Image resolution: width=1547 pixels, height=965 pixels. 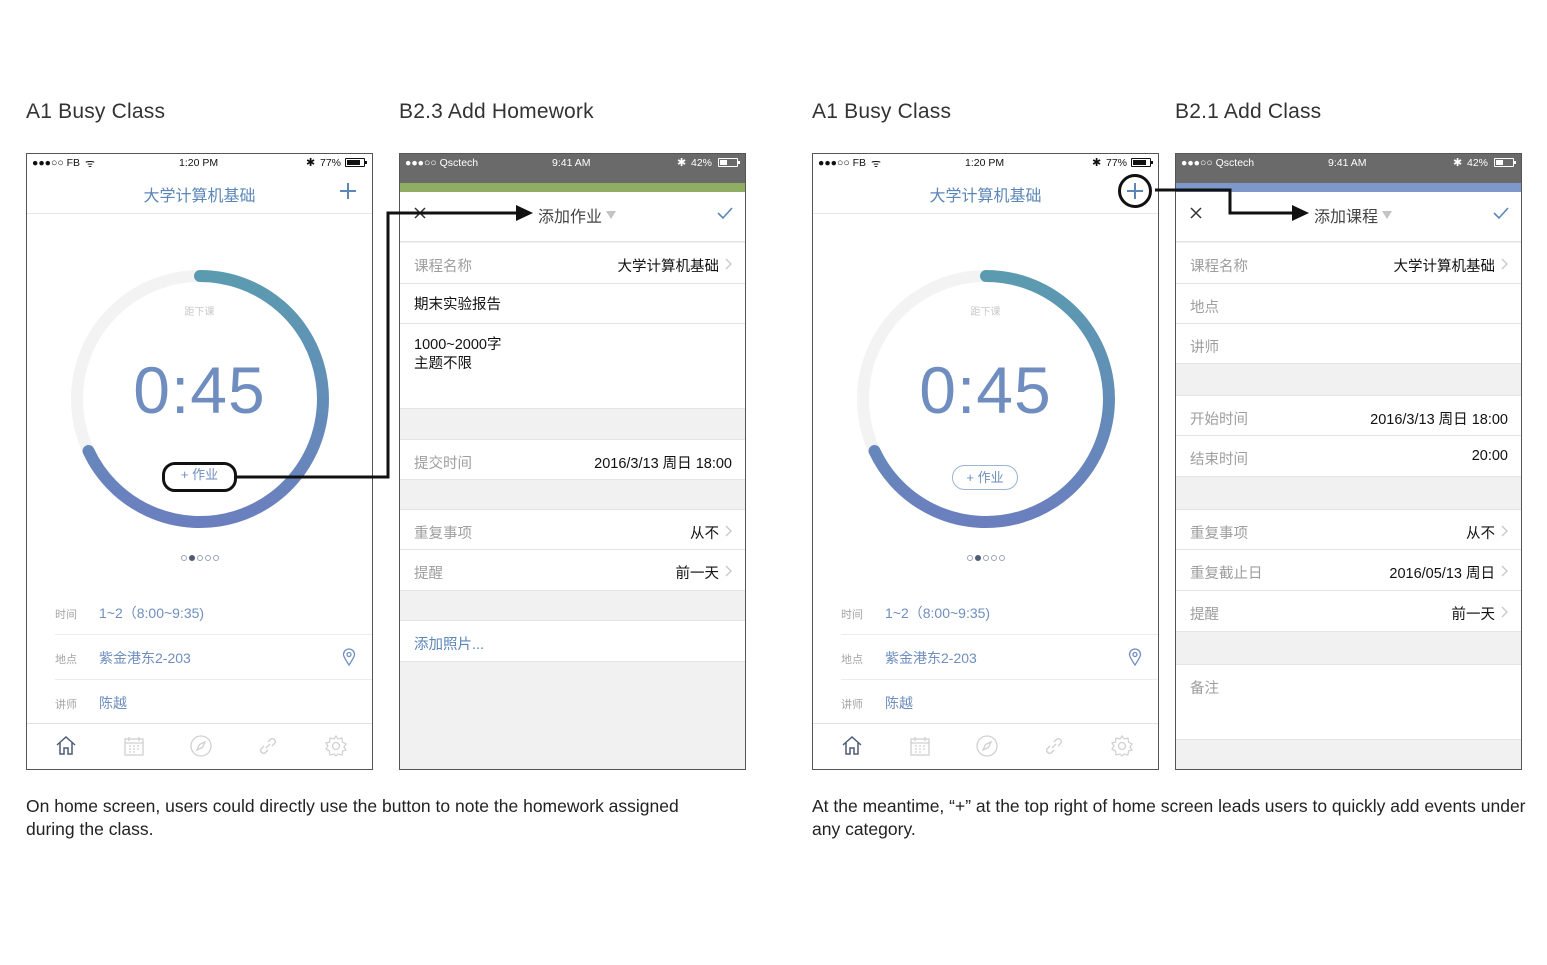 What do you see at coordinates (66, 615) in the screenshot?
I see `info-key: 时间` at bounding box center [66, 615].